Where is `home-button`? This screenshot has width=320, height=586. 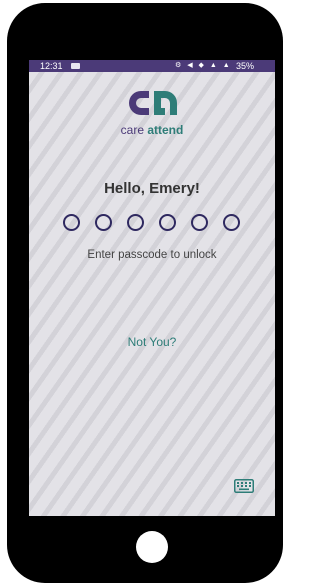
home-button is located at coordinates (152, 547).